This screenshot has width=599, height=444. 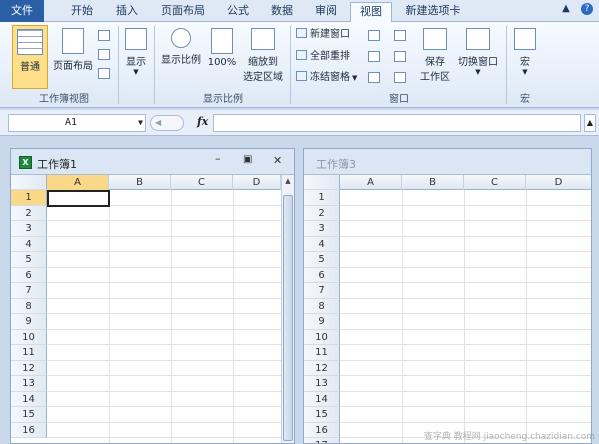 What do you see at coordinates (573, 9) in the screenshot?
I see `window-controls: ▲ ?` at bounding box center [573, 9].